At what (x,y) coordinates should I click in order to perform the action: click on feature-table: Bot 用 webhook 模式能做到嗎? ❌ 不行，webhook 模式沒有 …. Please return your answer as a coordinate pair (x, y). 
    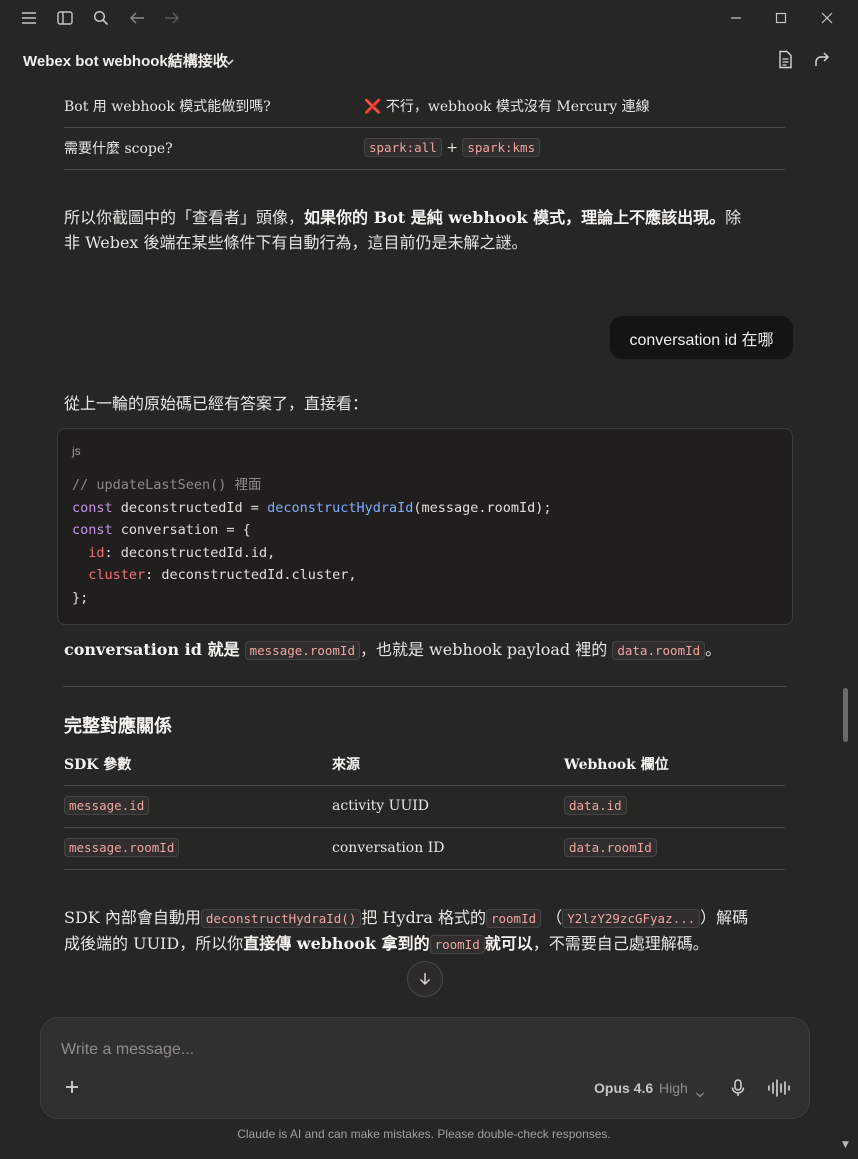
    Looking at the image, I should click on (424, 128).